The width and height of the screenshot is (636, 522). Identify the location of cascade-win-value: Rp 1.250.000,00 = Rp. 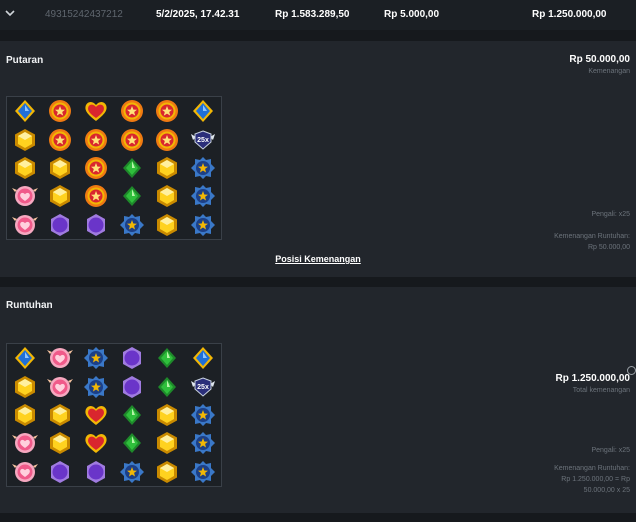
(595, 479).